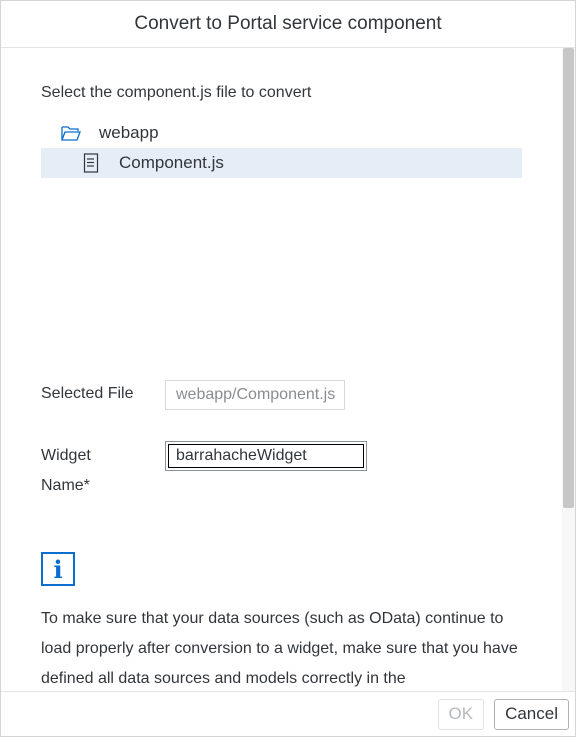  I want to click on selected-file-row: Selected File webapp/Component.js, so click(193, 395).